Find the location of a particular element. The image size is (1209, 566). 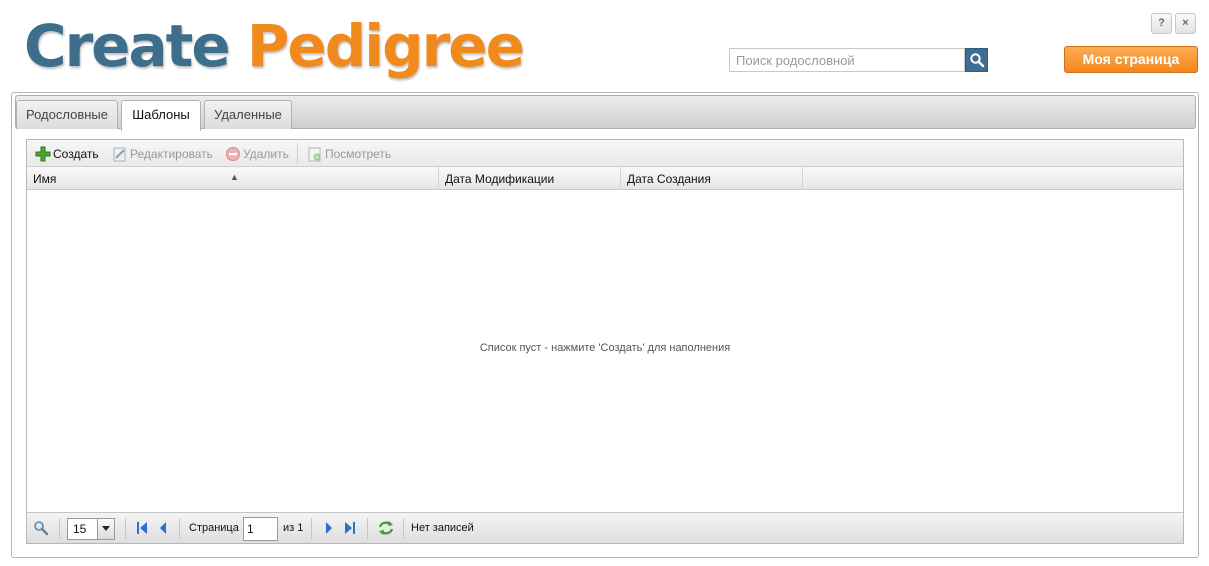

column-header-created: Дата Создания is located at coordinates (712, 178).